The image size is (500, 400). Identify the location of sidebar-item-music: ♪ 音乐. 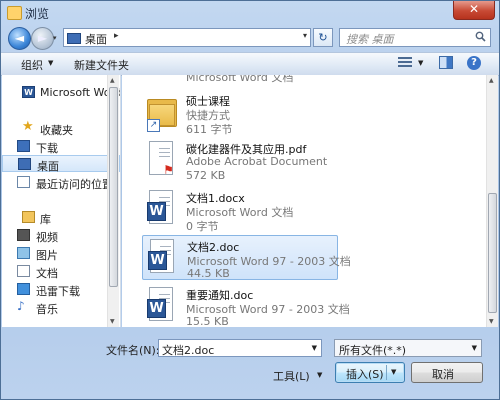
(61, 307).